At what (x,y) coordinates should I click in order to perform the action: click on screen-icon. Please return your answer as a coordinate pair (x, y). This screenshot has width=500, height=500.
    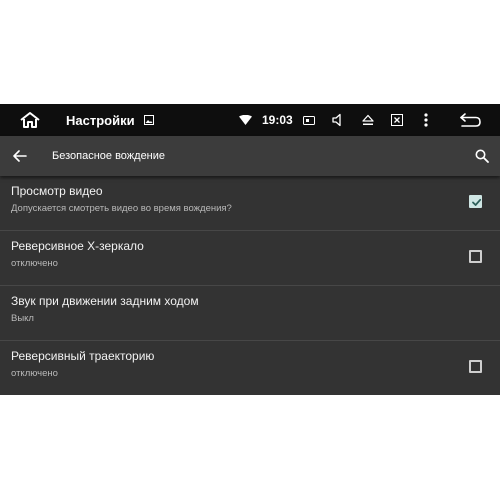
    Looking at the image, I should click on (309, 120).